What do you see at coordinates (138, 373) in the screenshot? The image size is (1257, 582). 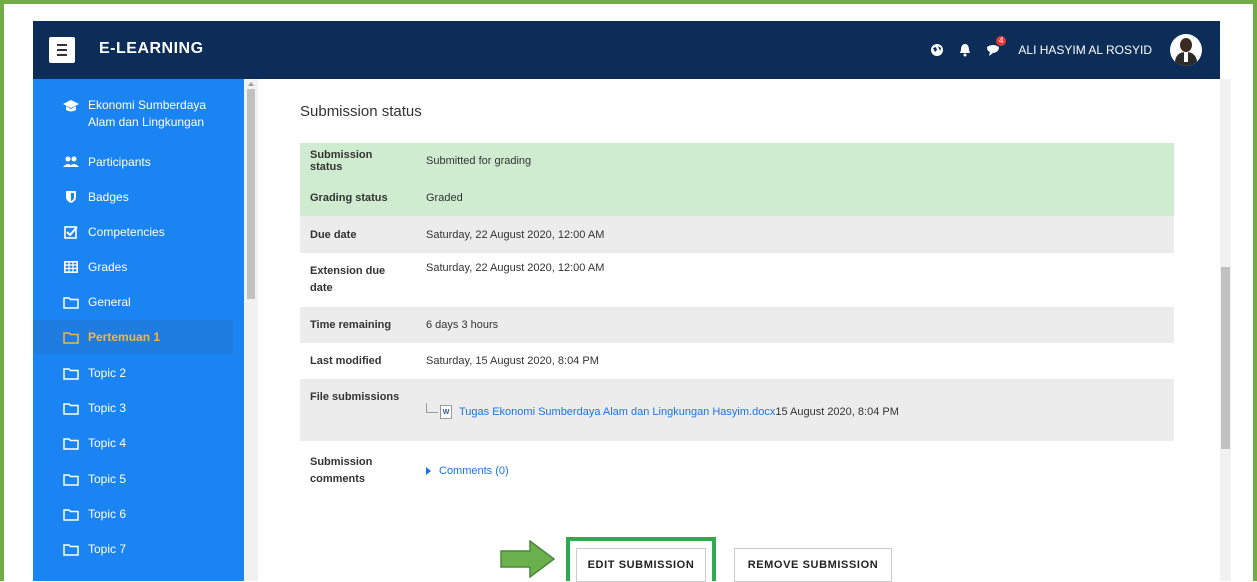 I see `sidebar-item-topic-2: Topic 2` at bounding box center [138, 373].